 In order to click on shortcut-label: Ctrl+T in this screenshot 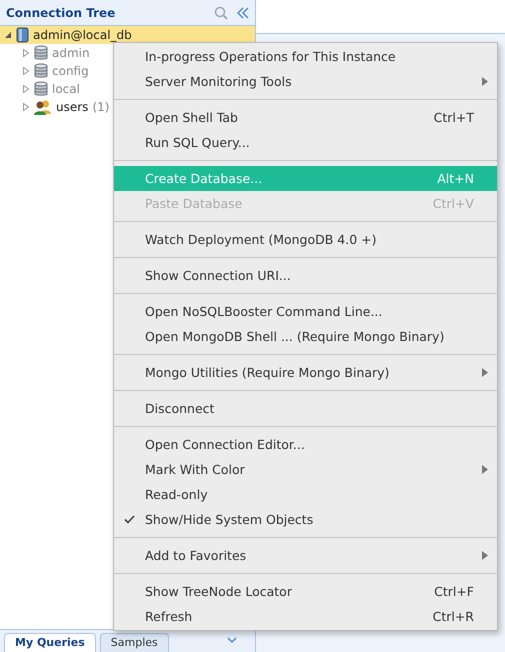, I will do `click(454, 117)`.